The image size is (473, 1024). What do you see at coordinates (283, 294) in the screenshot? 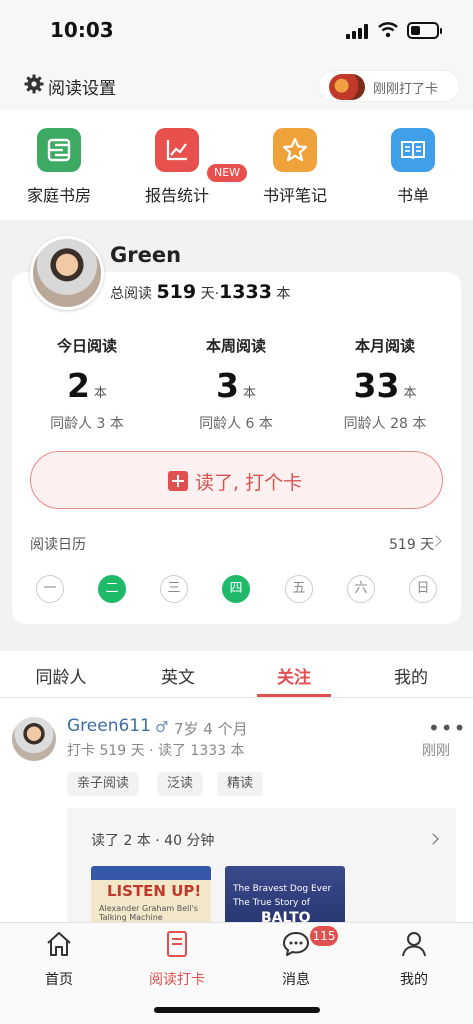
I see `books-unit: 本` at bounding box center [283, 294].